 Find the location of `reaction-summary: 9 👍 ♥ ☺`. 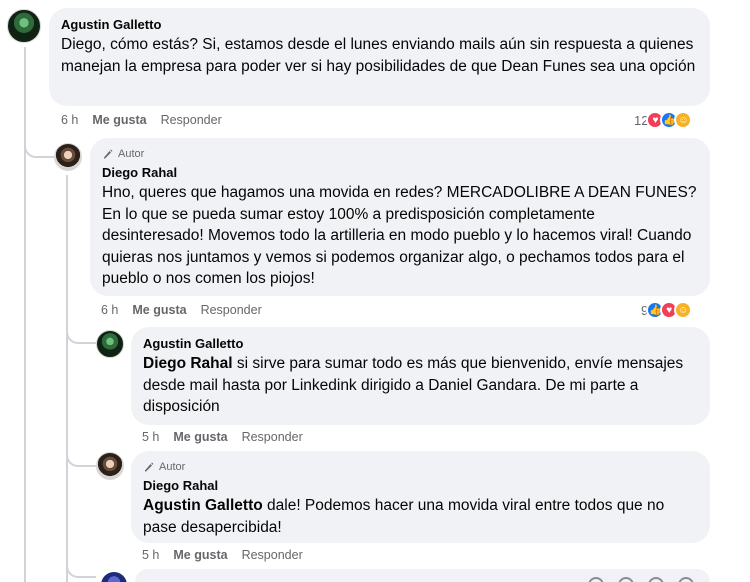

reaction-summary: 9 👍 ♥ ☺ is located at coordinates (667, 310).